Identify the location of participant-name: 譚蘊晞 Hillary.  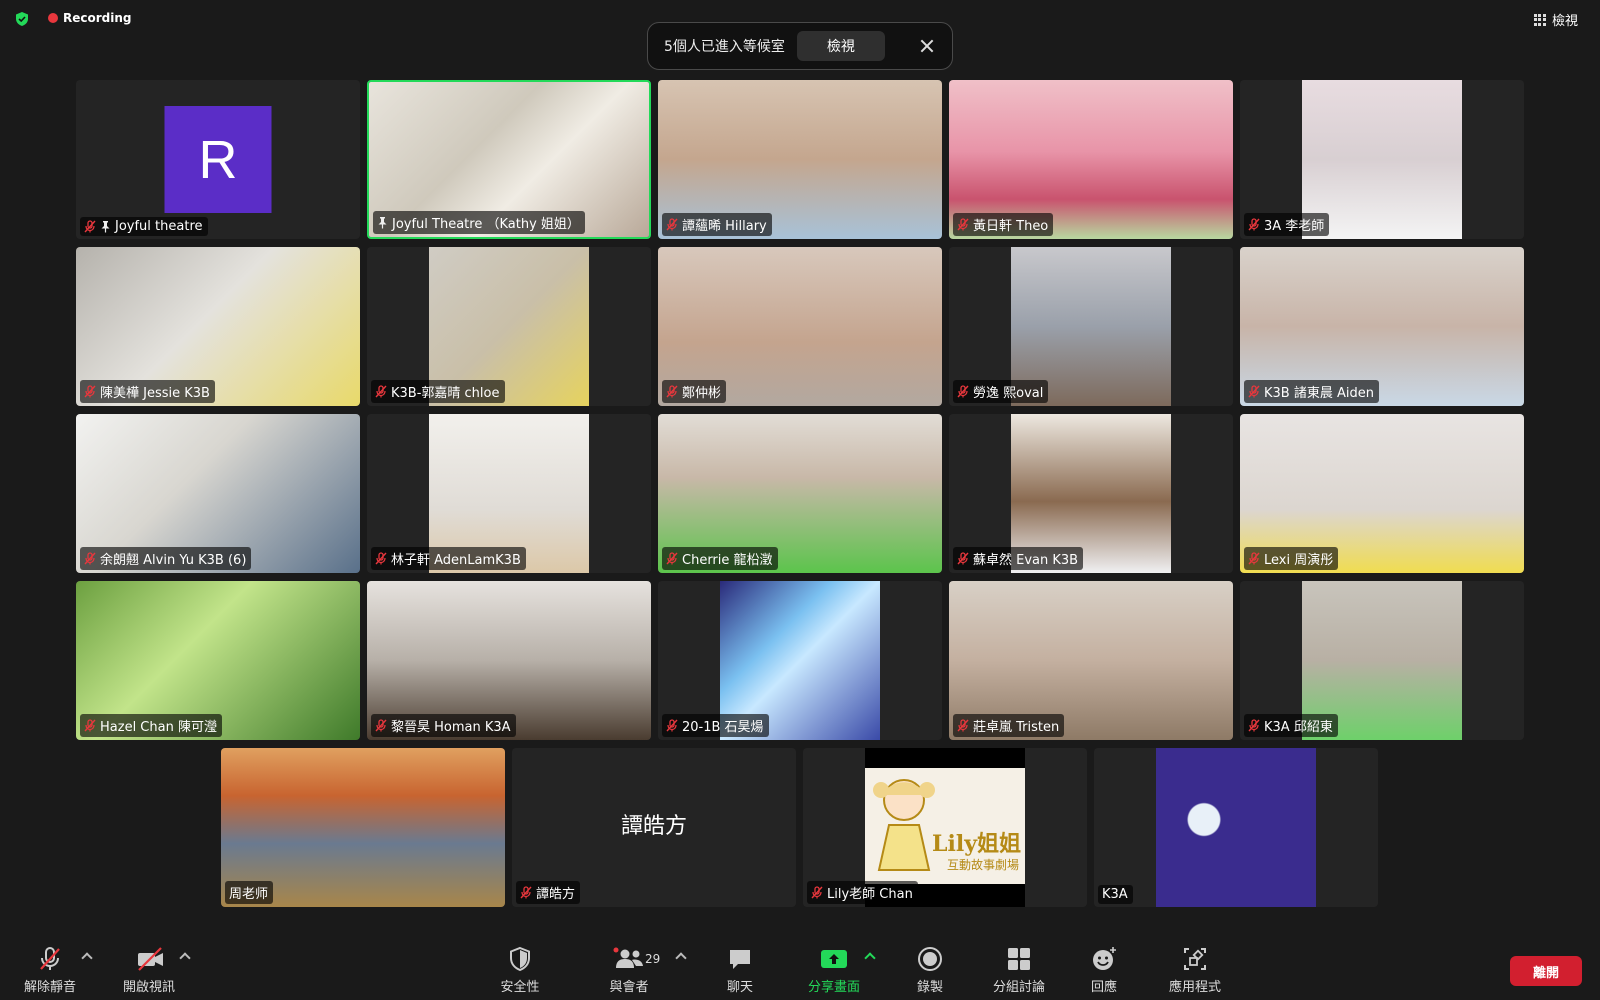
(724, 226).